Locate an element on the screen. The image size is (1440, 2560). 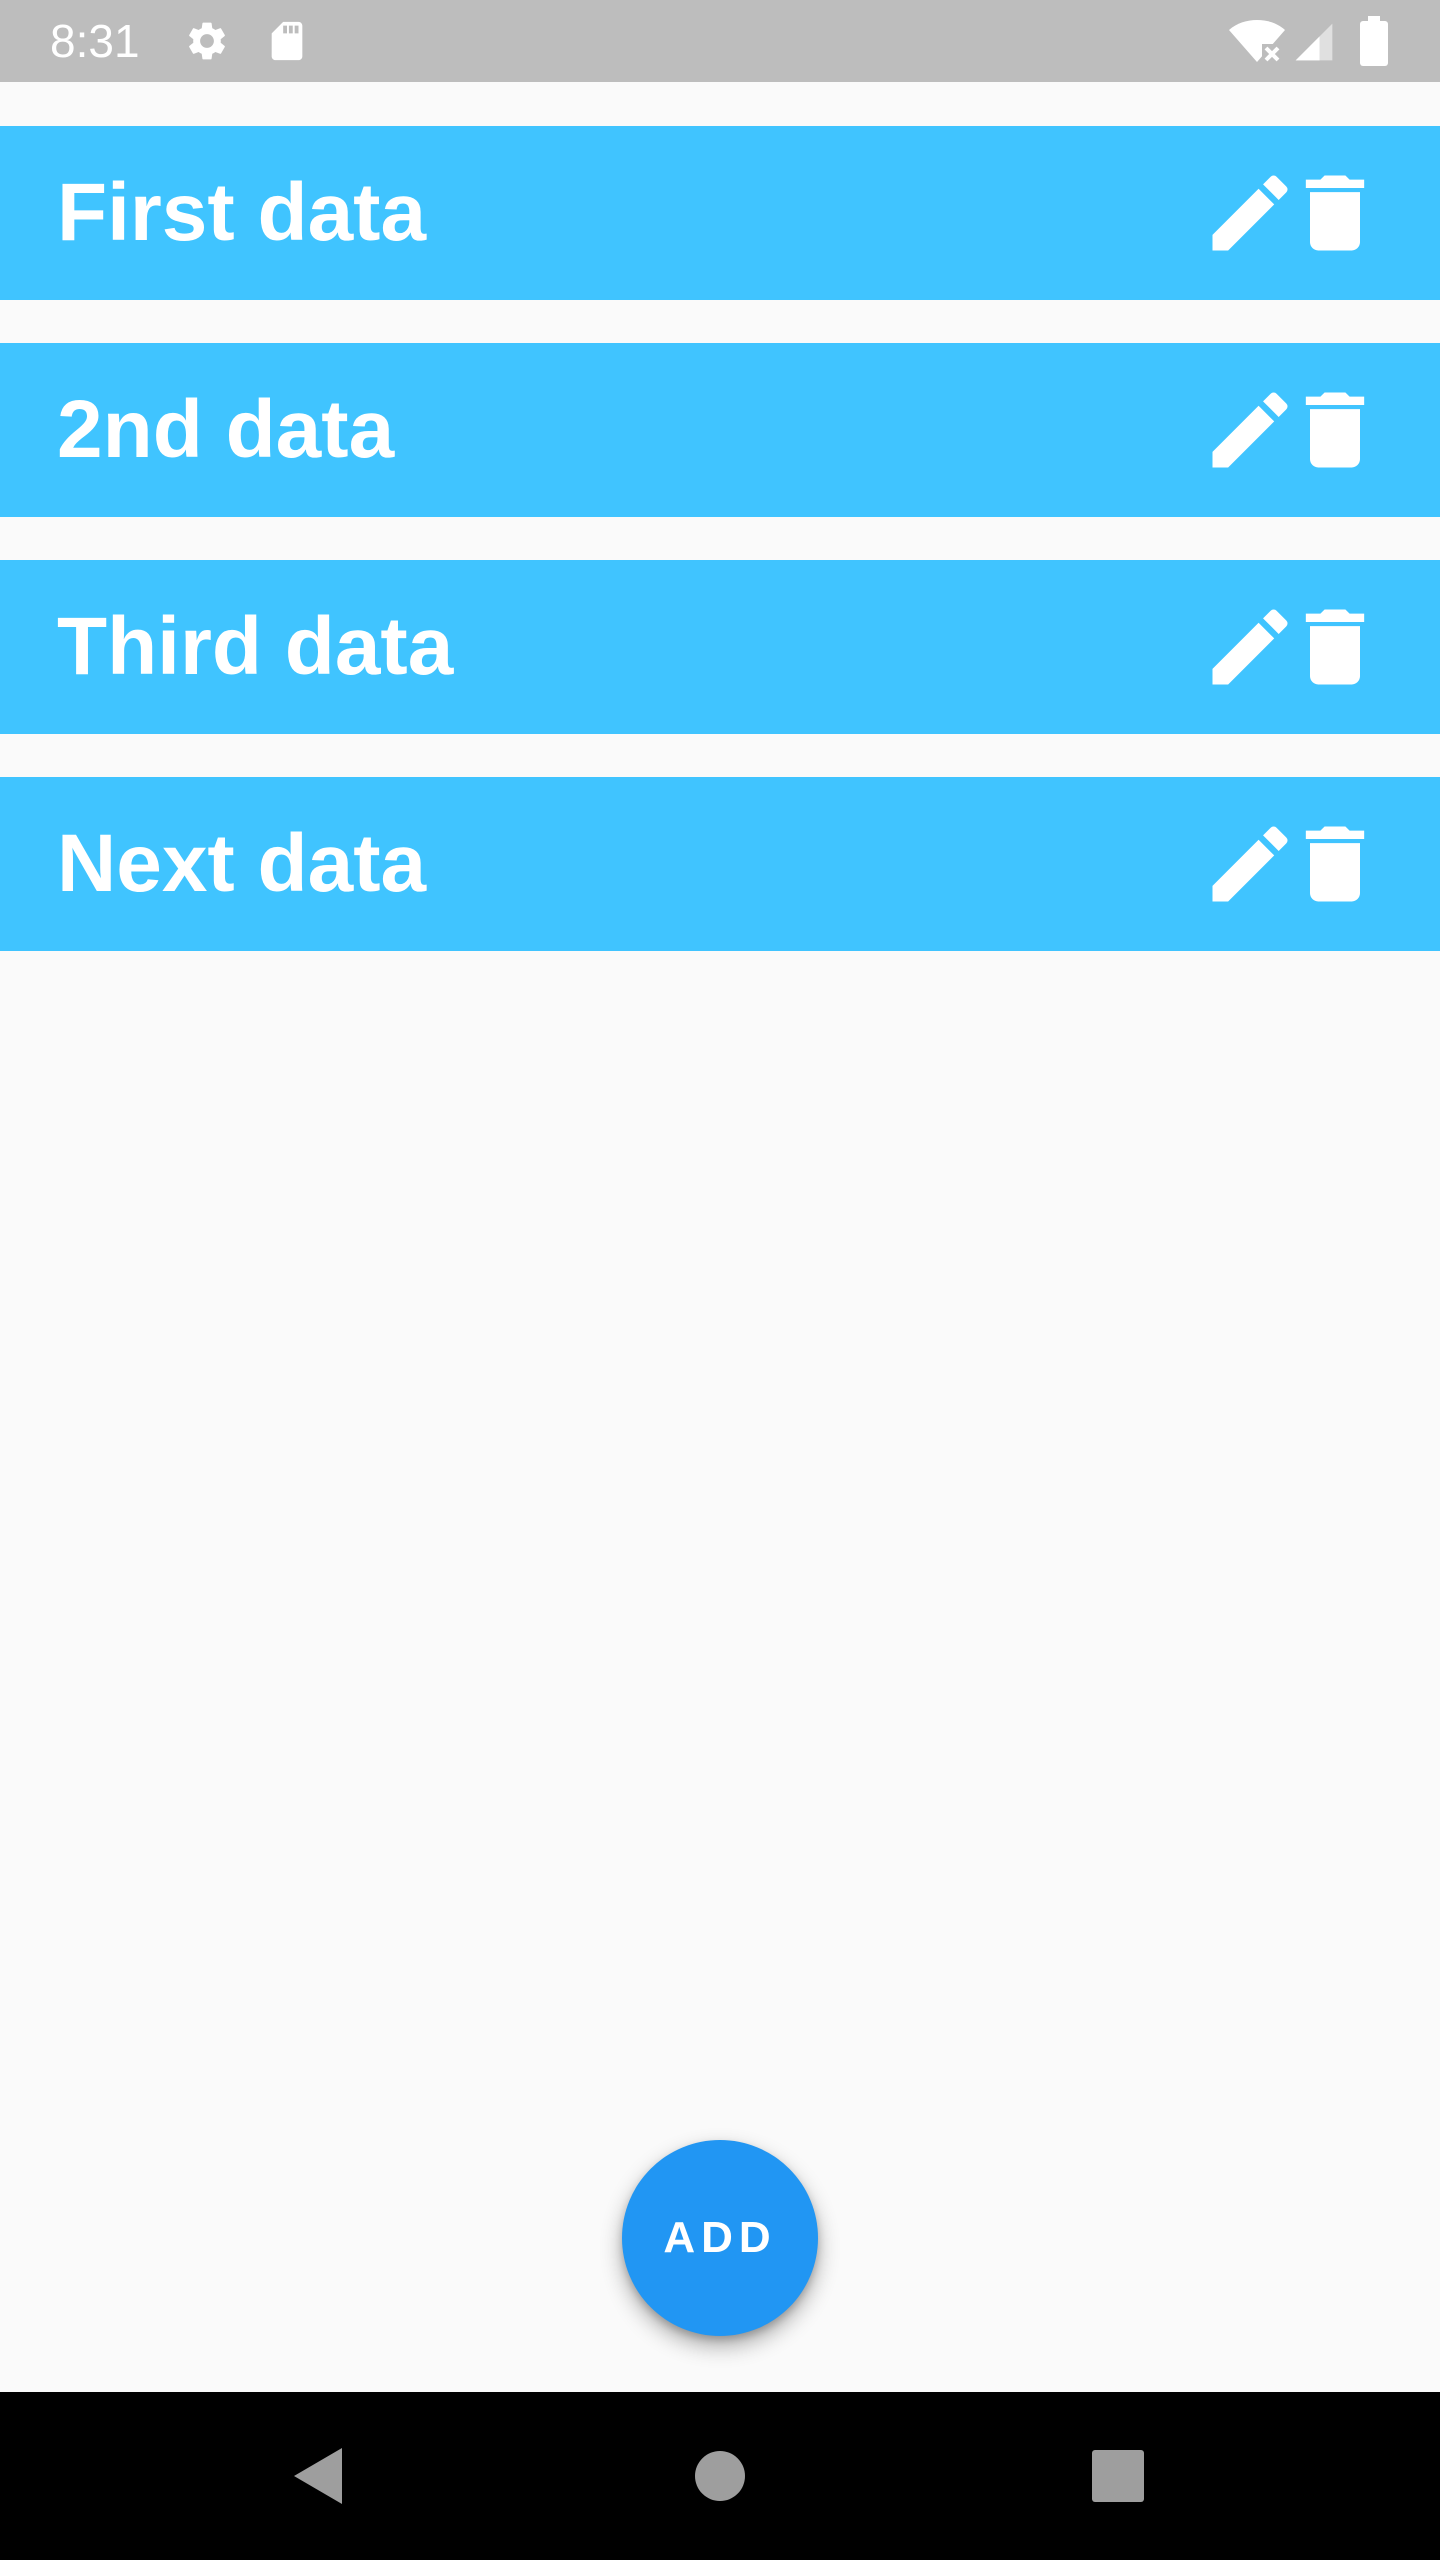
status-bar: 8:31 is located at coordinates (720, 41).